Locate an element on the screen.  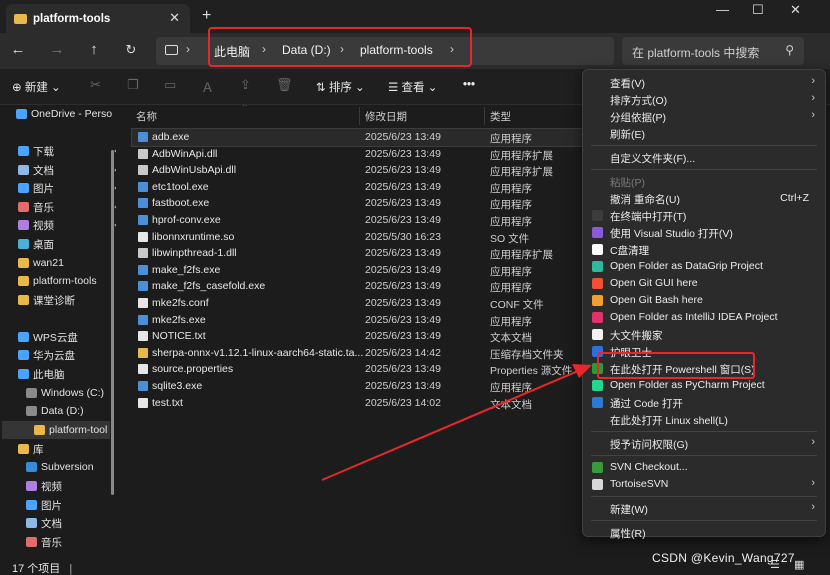
menu-item: 新建(W) › is located at coordinates (704, 508).